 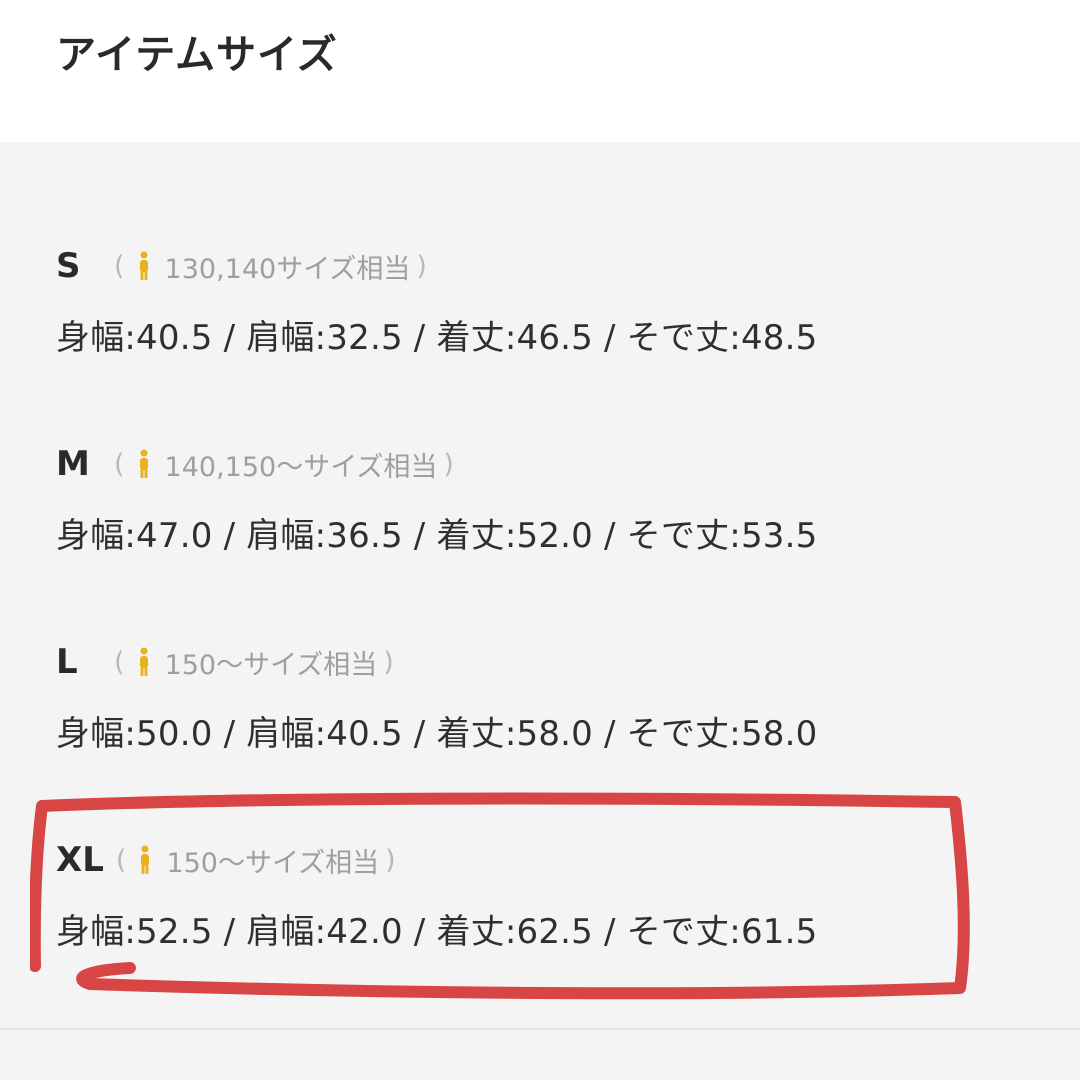 I want to click on size-equivalent: 130,140サイズ相当, so click(x=287, y=269).